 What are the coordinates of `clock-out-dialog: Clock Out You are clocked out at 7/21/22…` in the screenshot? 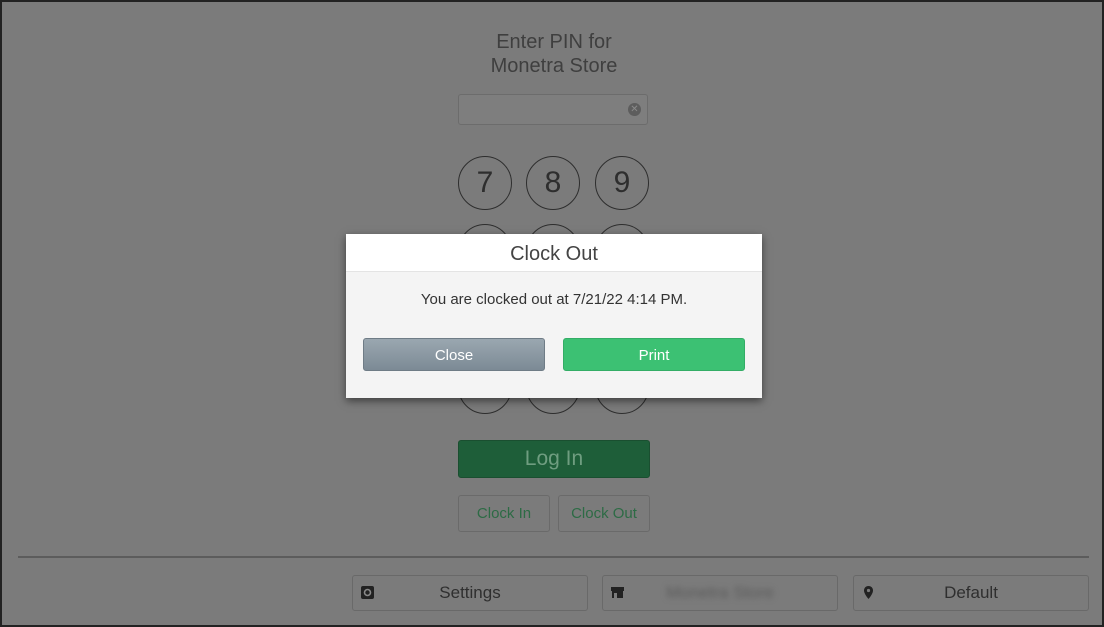 It's located at (554, 316).